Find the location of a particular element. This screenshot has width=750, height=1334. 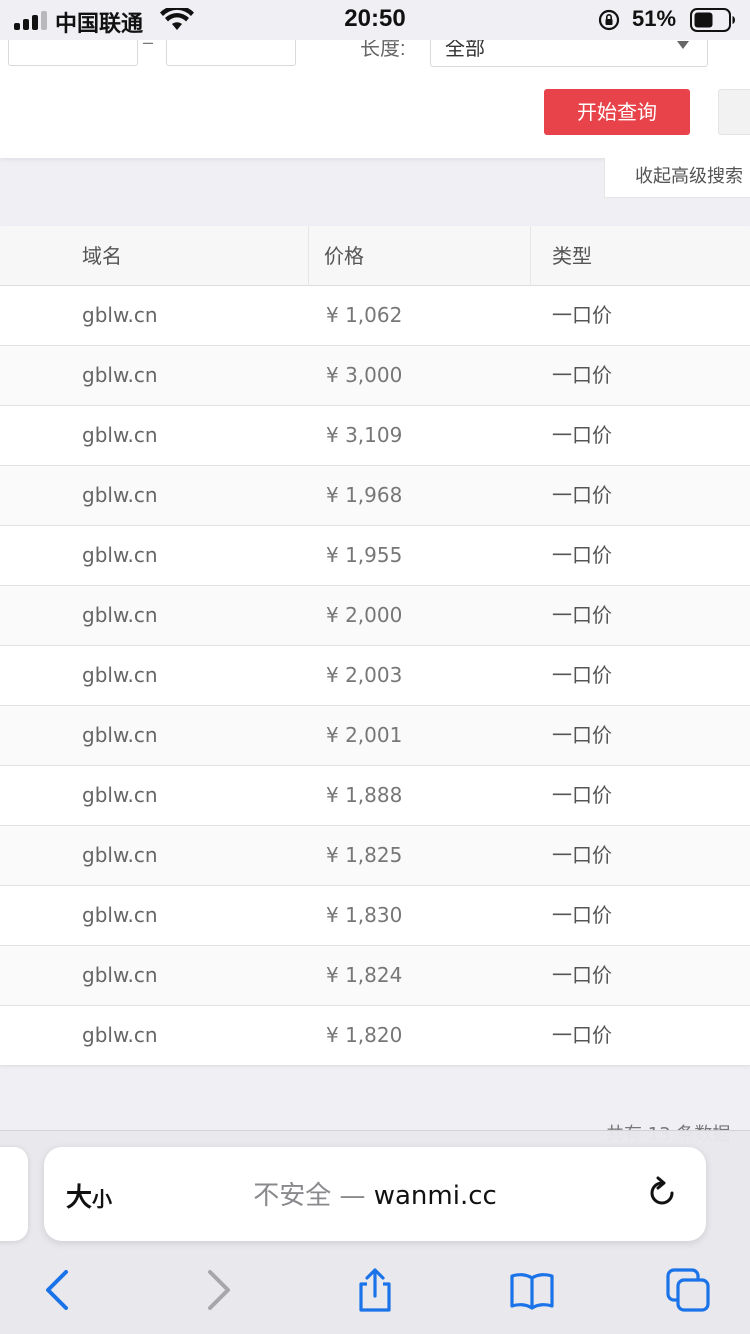

table-row: gblw.cn ¥ 1,830 一口价 is located at coordinates (375, 916).